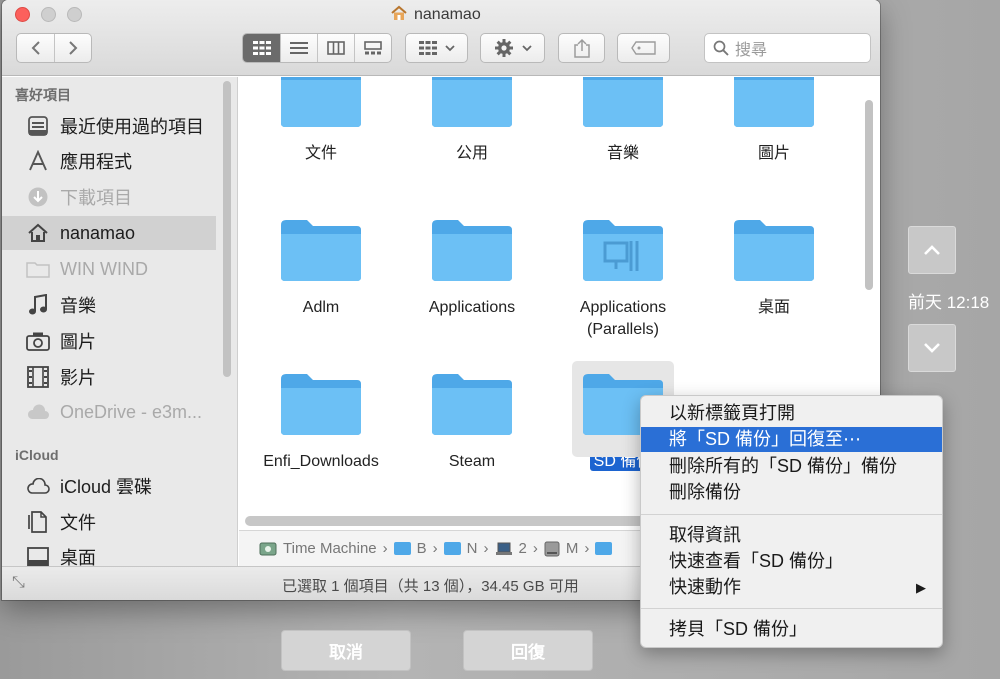 The image size is (1000, 679). What do you see at coordinates (472, 307) in the screenshot?
I see `file-label: Applications` at bounding box center [472, 307].